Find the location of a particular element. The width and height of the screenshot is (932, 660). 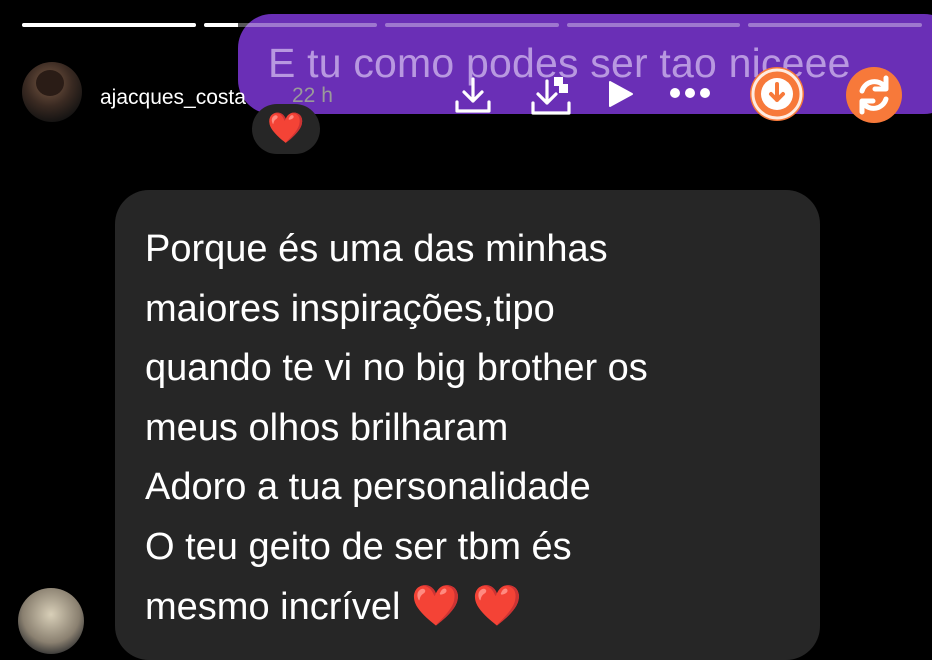

message-line: Porque és uma das minhas is located at coordinates (376, 249).